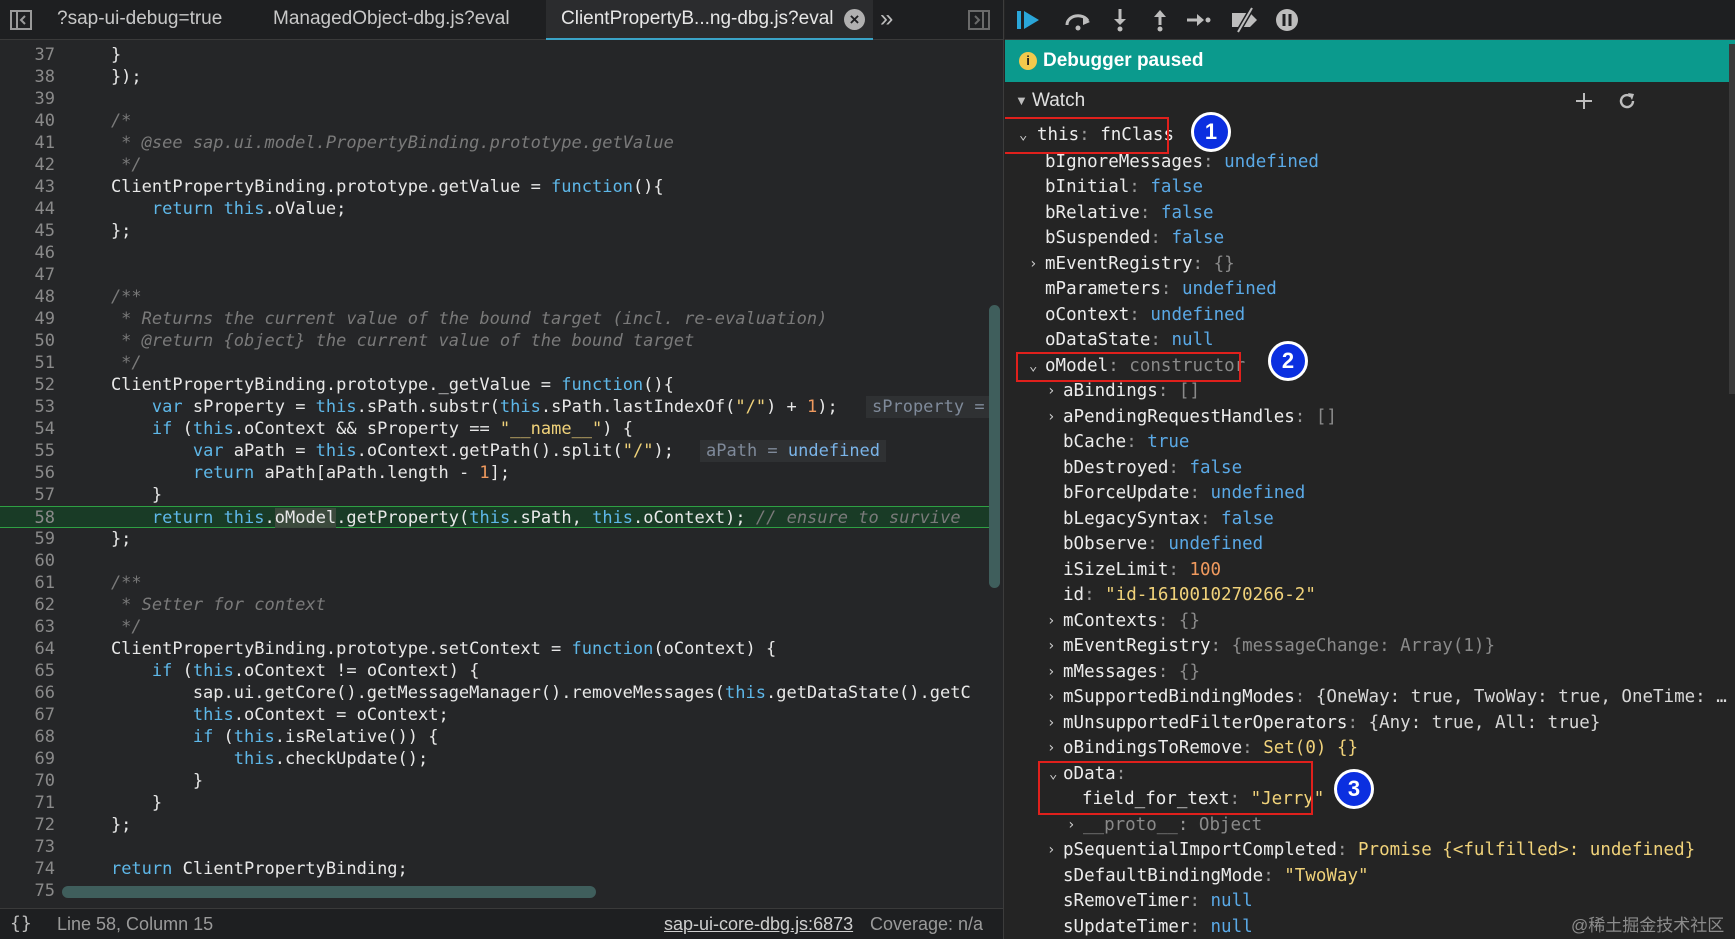 The height and width of the screenshot is (939, 1735). Describe the element at coordinates (1160, 20) in the screenshot. I see `step-out-icon` at that location.